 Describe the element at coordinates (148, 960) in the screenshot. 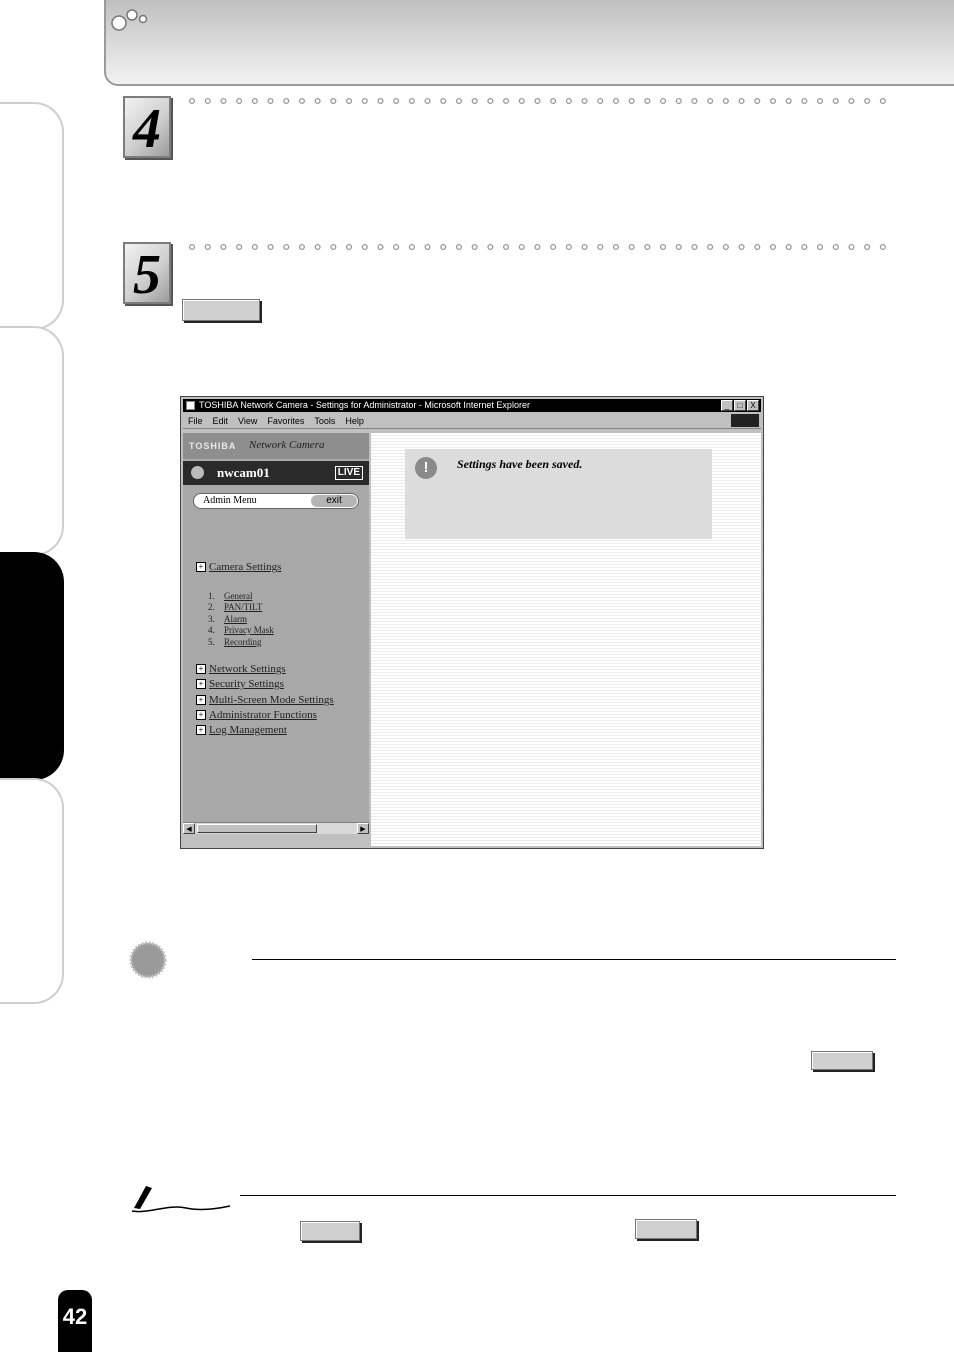

I see `note-badge-icon` at that location.